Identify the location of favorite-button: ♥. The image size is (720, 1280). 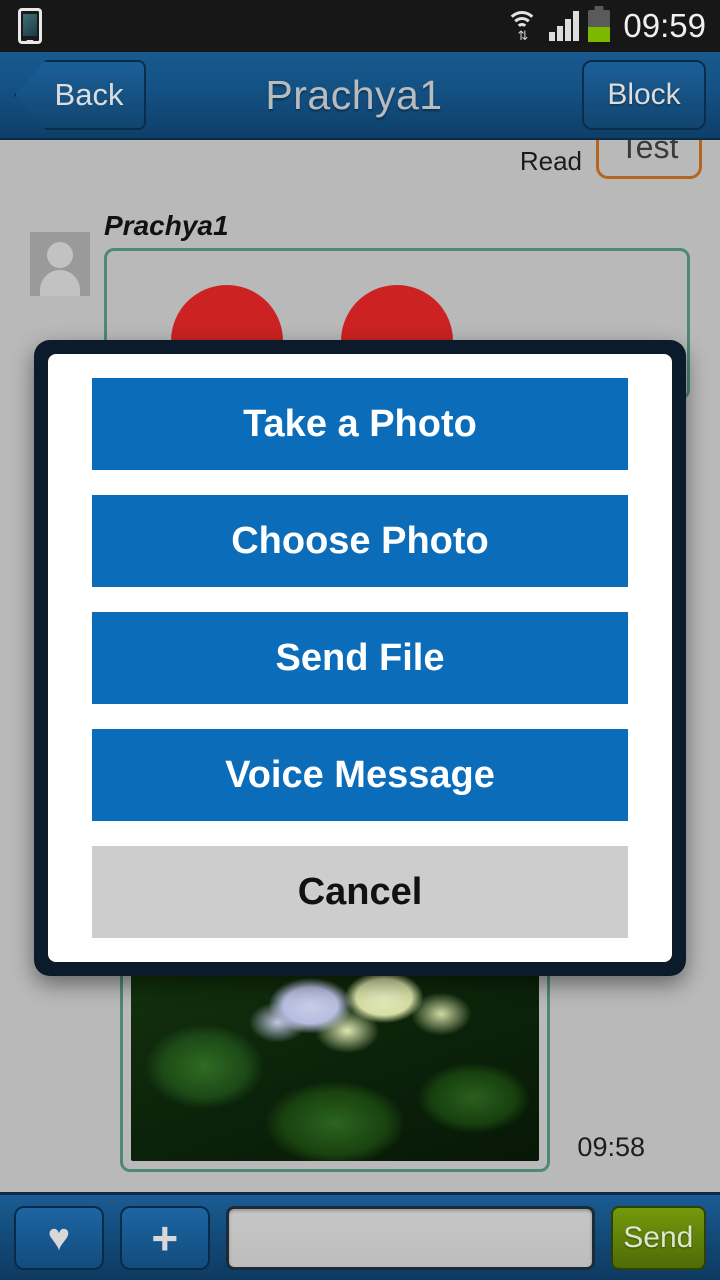
(59, 1237).